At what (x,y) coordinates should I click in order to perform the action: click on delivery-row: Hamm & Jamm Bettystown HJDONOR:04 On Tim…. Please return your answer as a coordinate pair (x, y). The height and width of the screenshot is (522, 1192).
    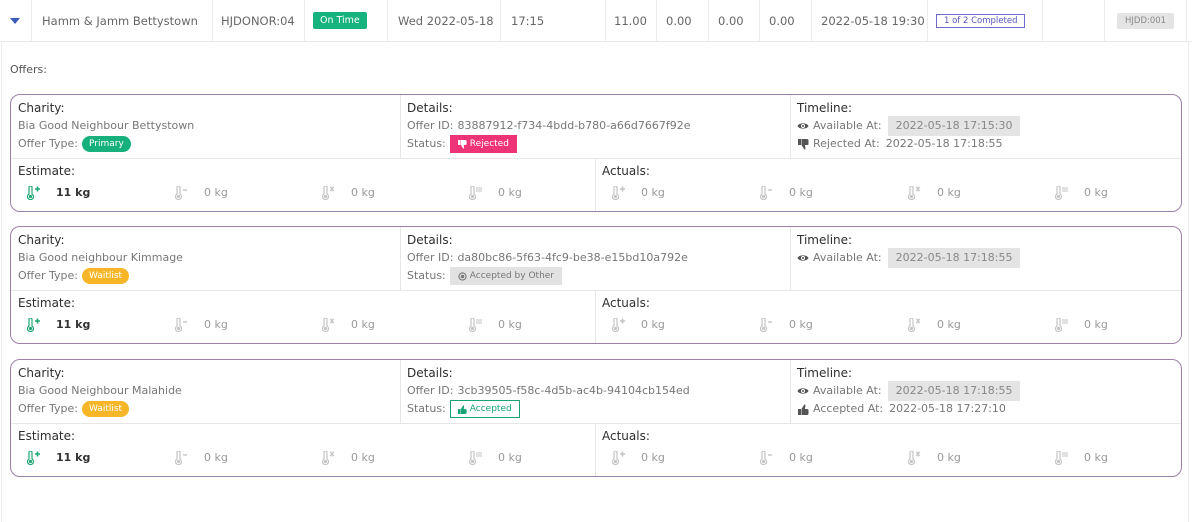
    Looking at the image, I should click on (596, 21).